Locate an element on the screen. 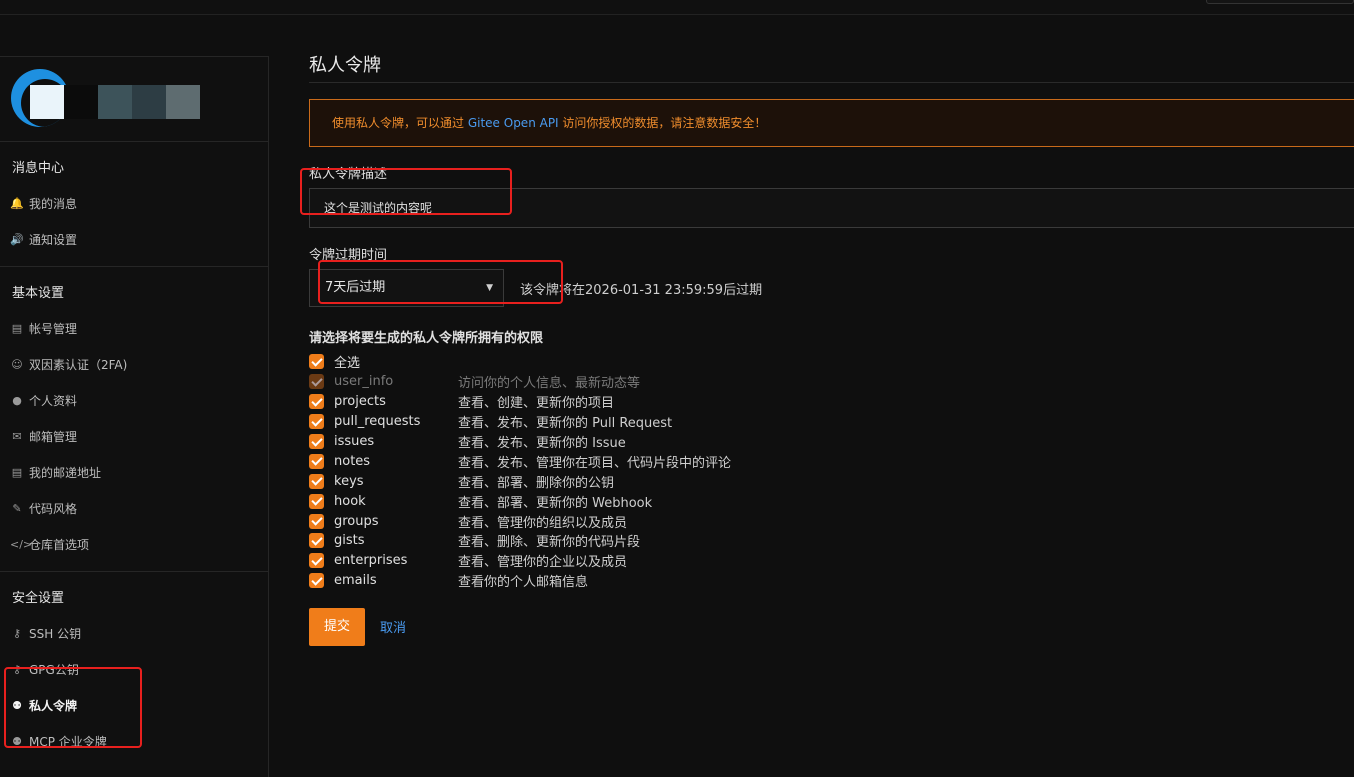  sidebar-item-label: SSH 公钥 is located at coordinates (55, 634).